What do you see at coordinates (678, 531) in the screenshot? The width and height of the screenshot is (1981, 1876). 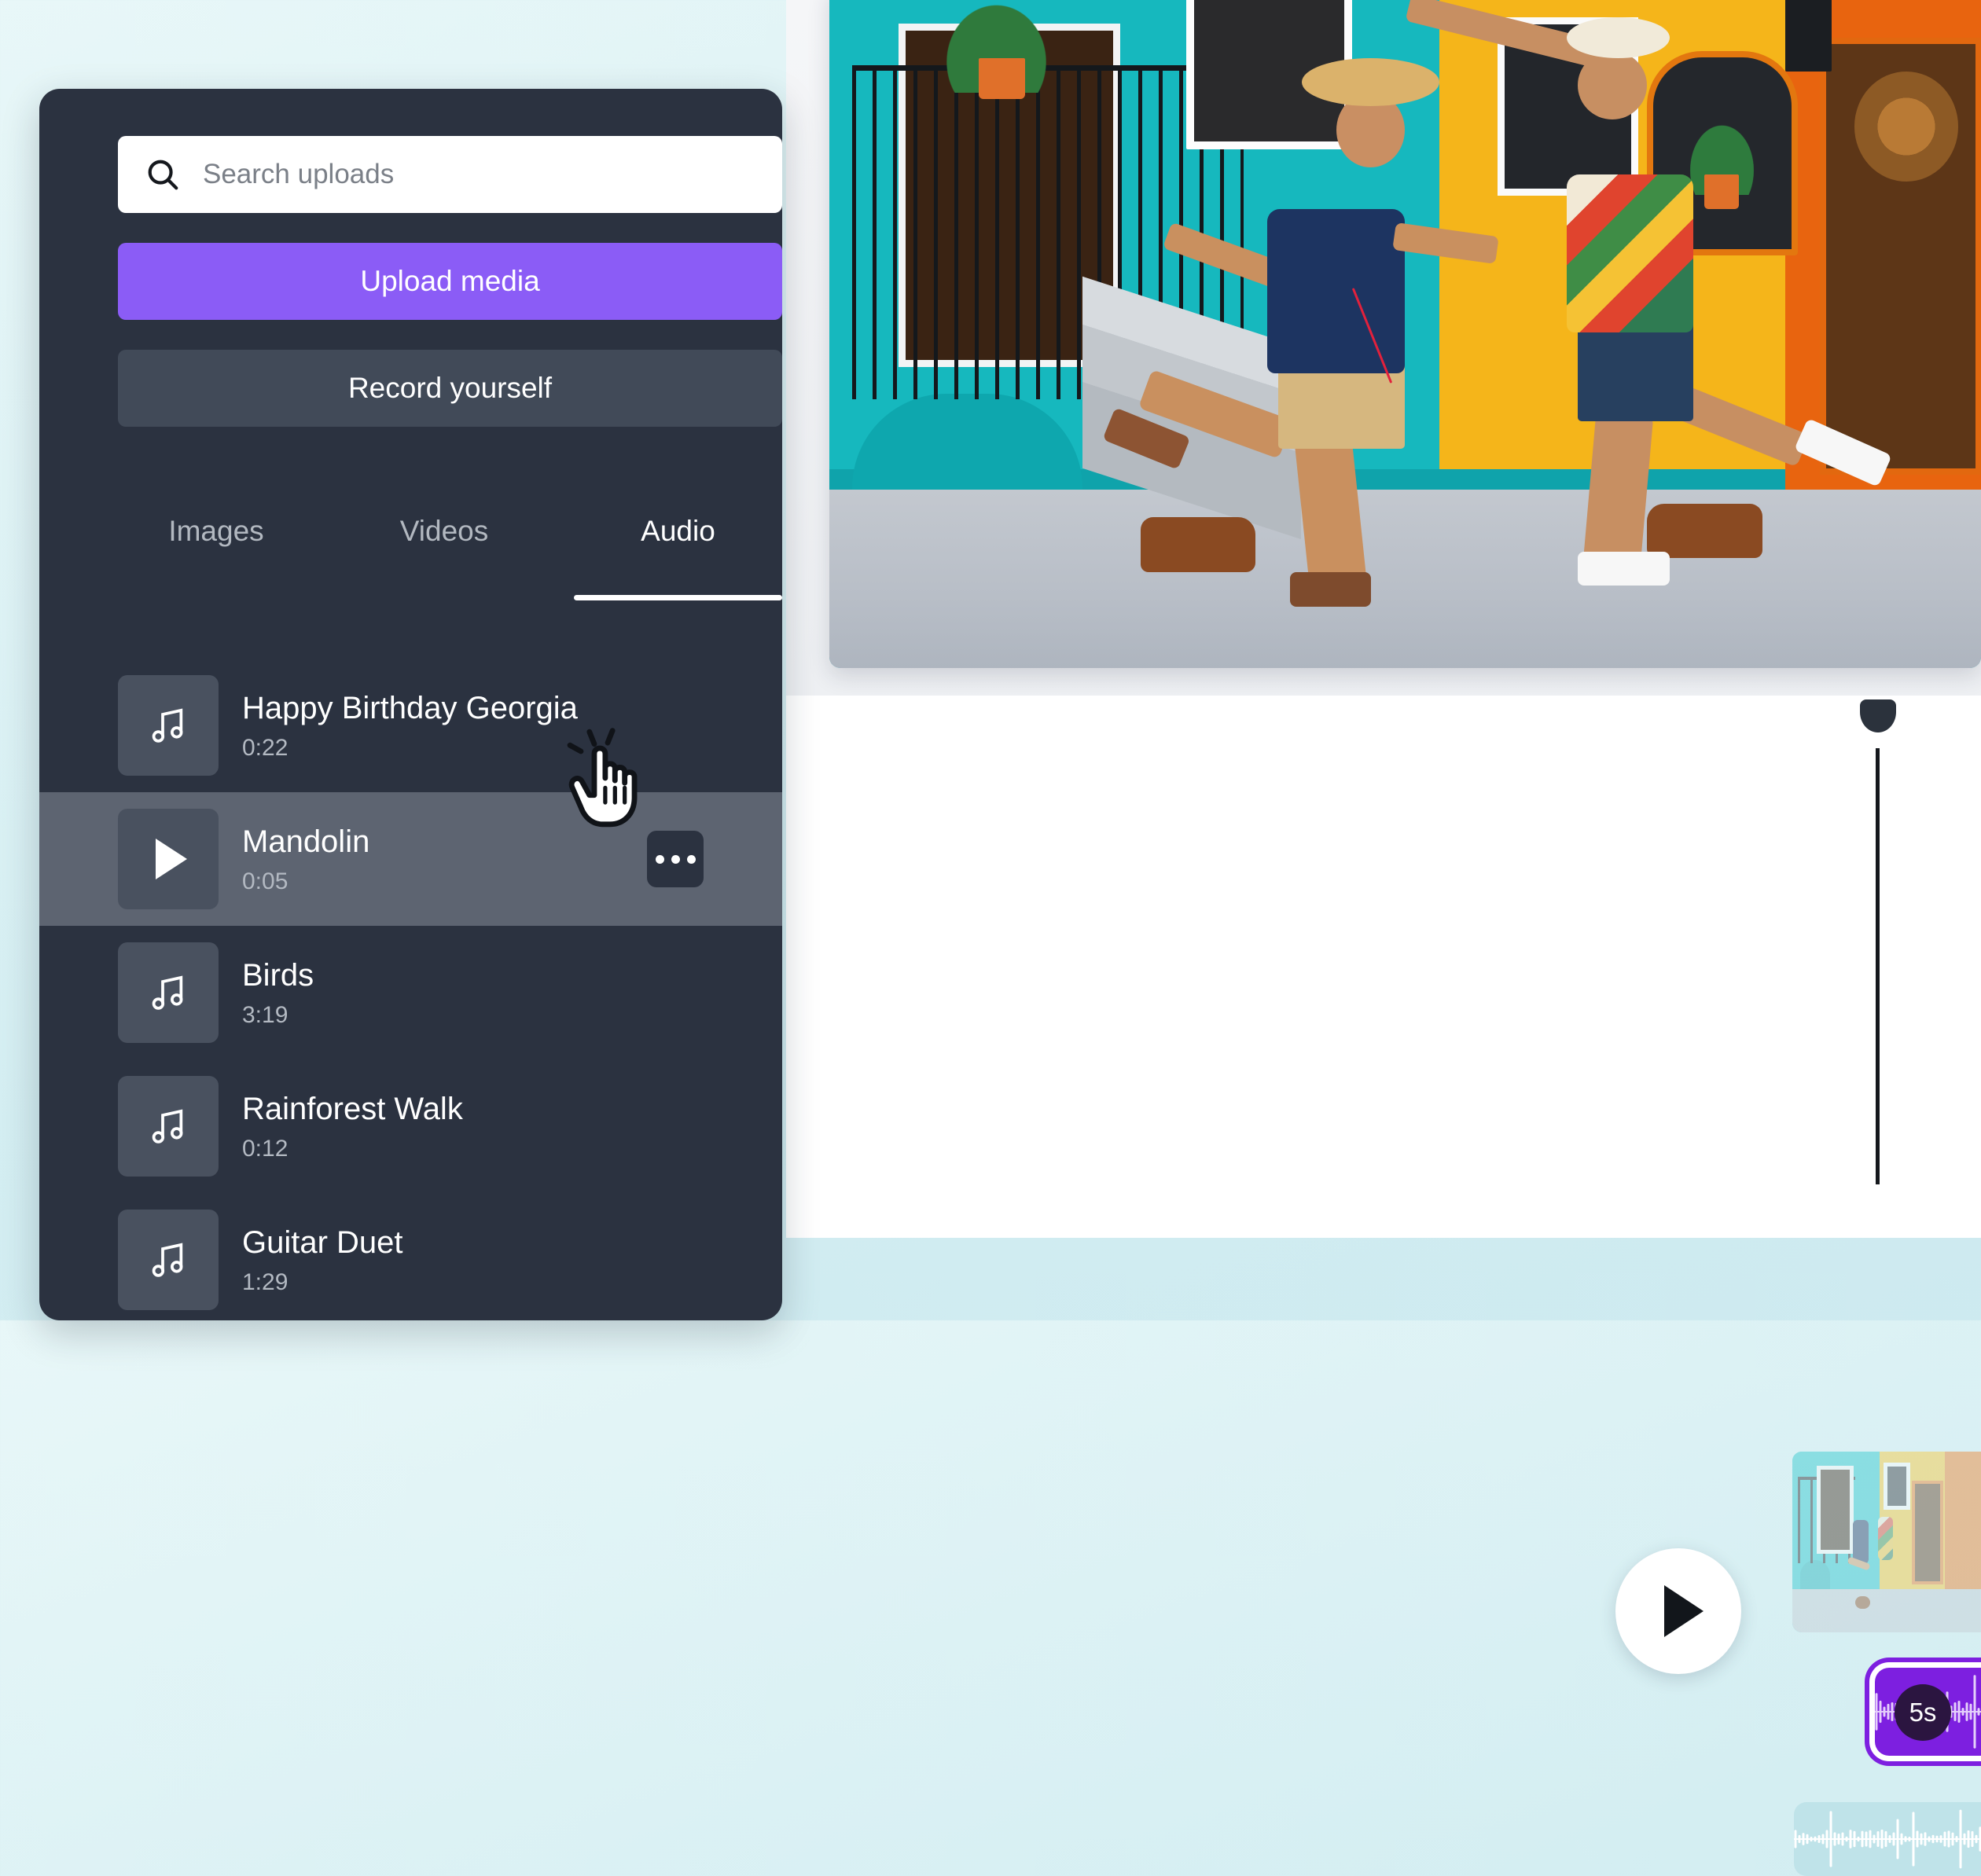 I see `tab-audio: Audio` at bounding box center [678, 531].